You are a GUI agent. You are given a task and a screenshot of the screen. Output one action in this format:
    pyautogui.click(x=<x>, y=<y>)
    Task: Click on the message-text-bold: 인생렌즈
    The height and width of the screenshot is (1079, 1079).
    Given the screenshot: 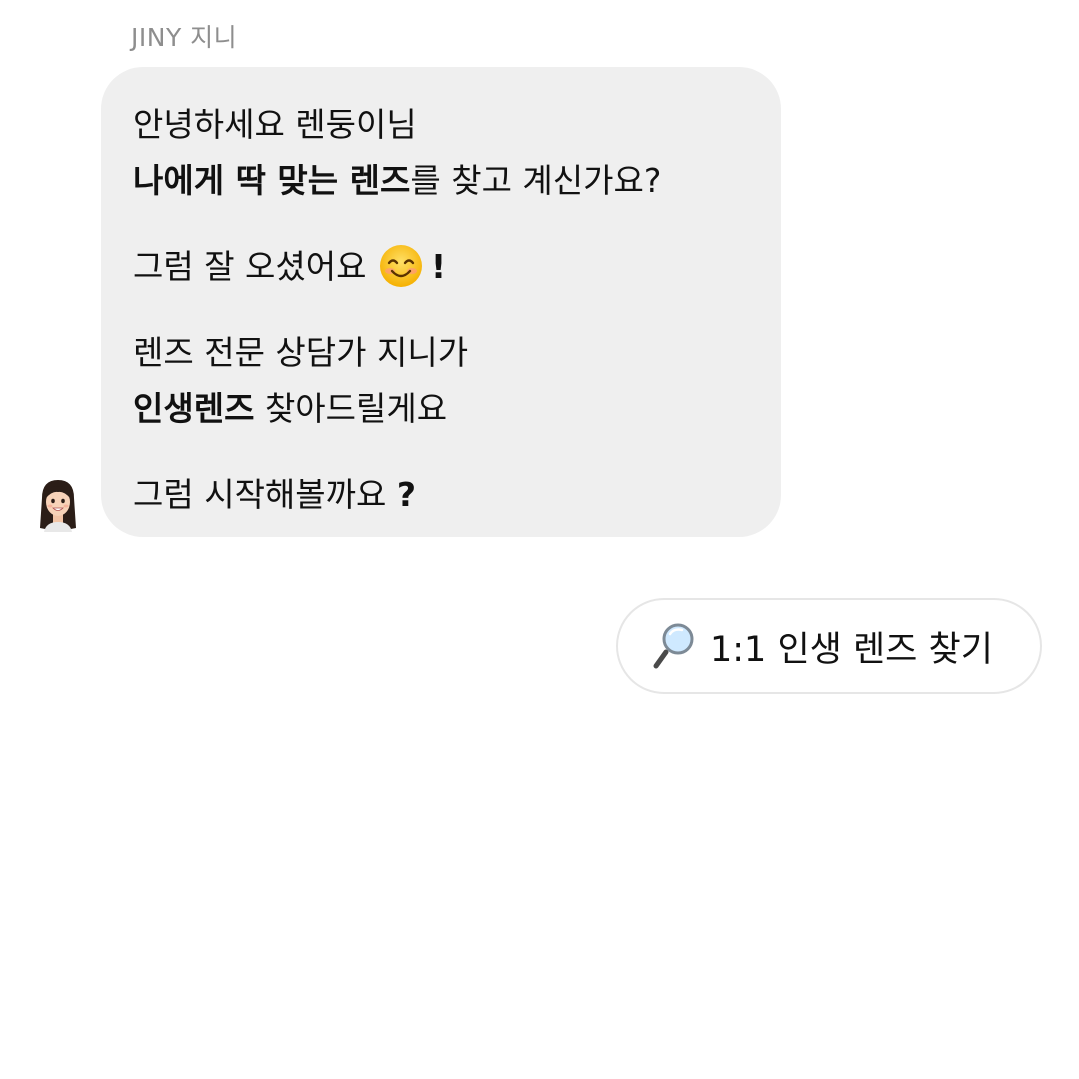 What is the action you would take?
    pyautogui.click(x=194, y=408)
    